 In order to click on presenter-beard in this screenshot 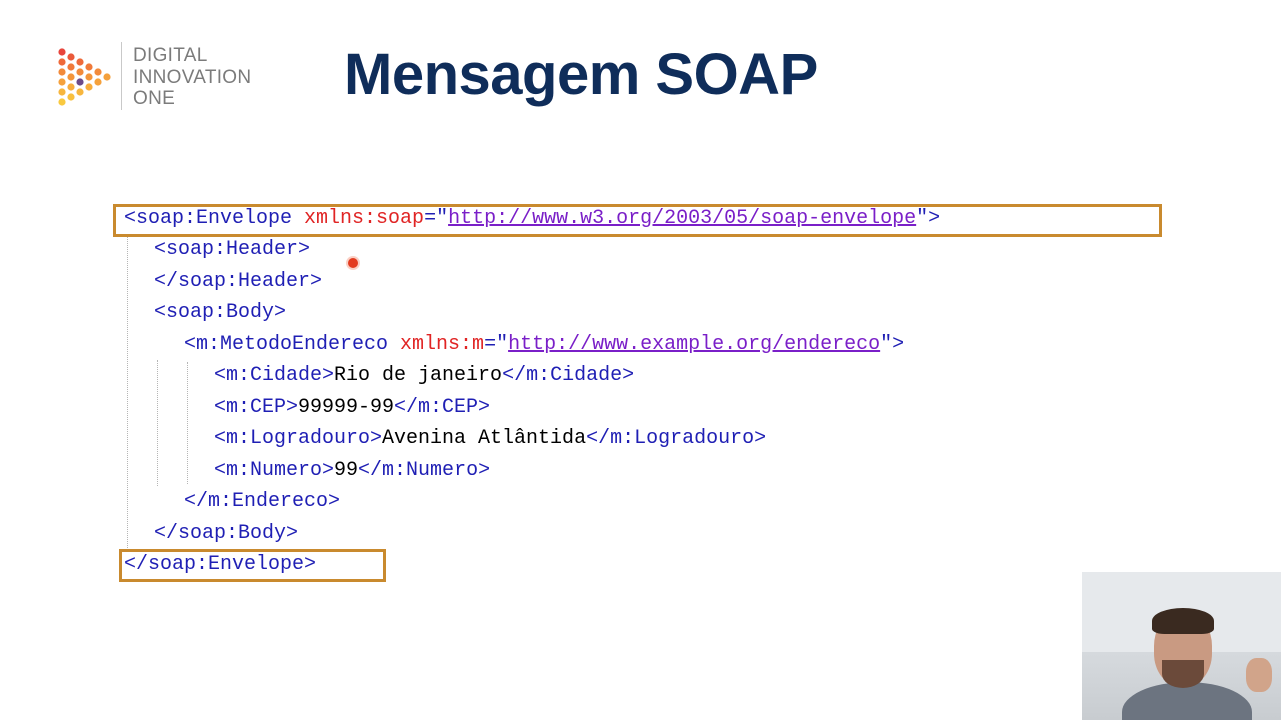, I will do `click(1183, 674)`.